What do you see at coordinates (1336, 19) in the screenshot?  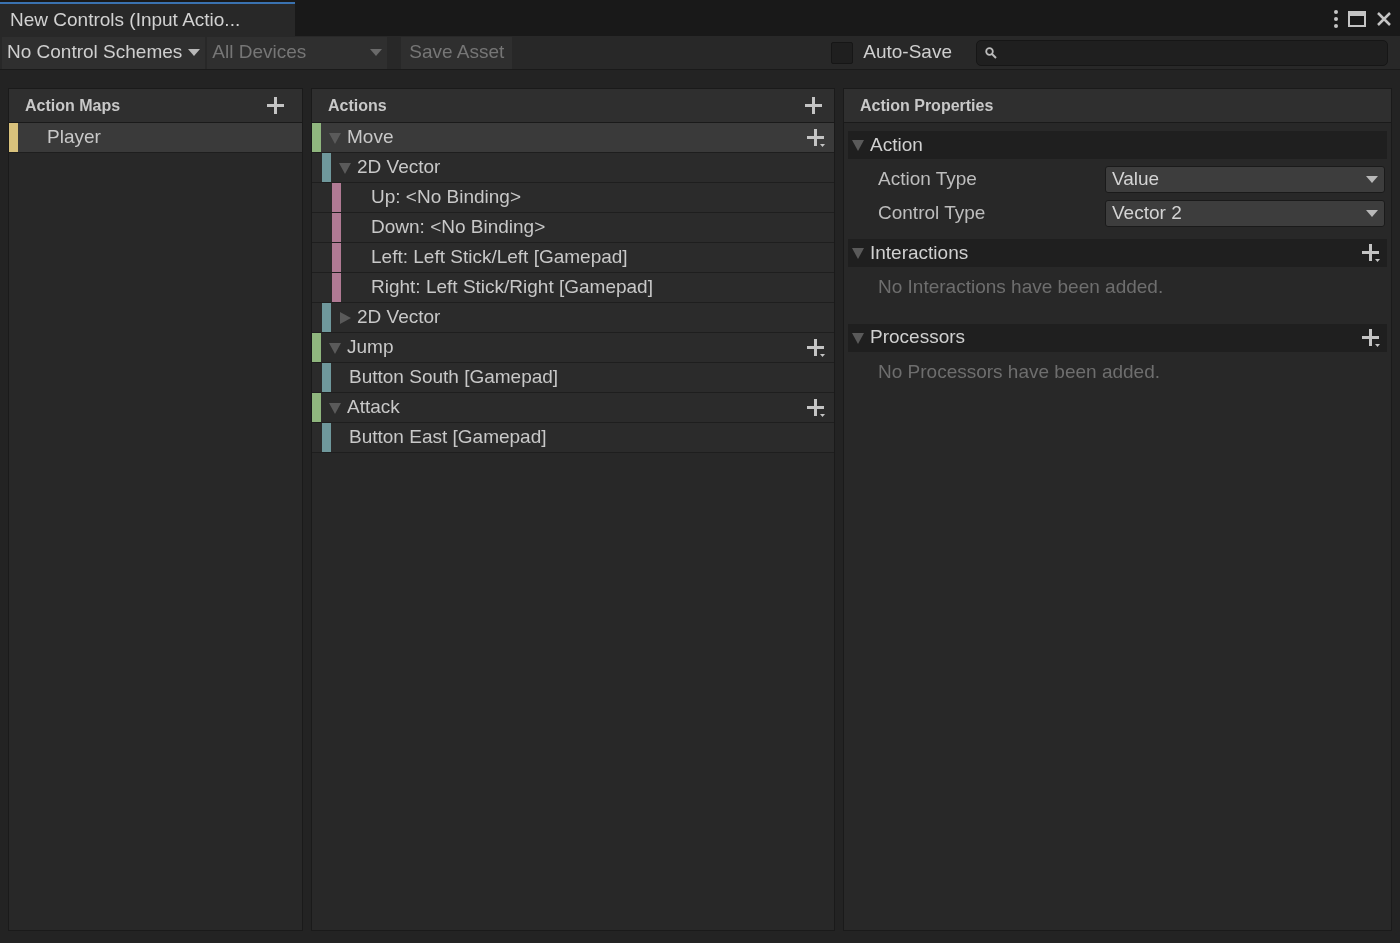 I see `more-options-icon` at bounding box center [1336, 19].